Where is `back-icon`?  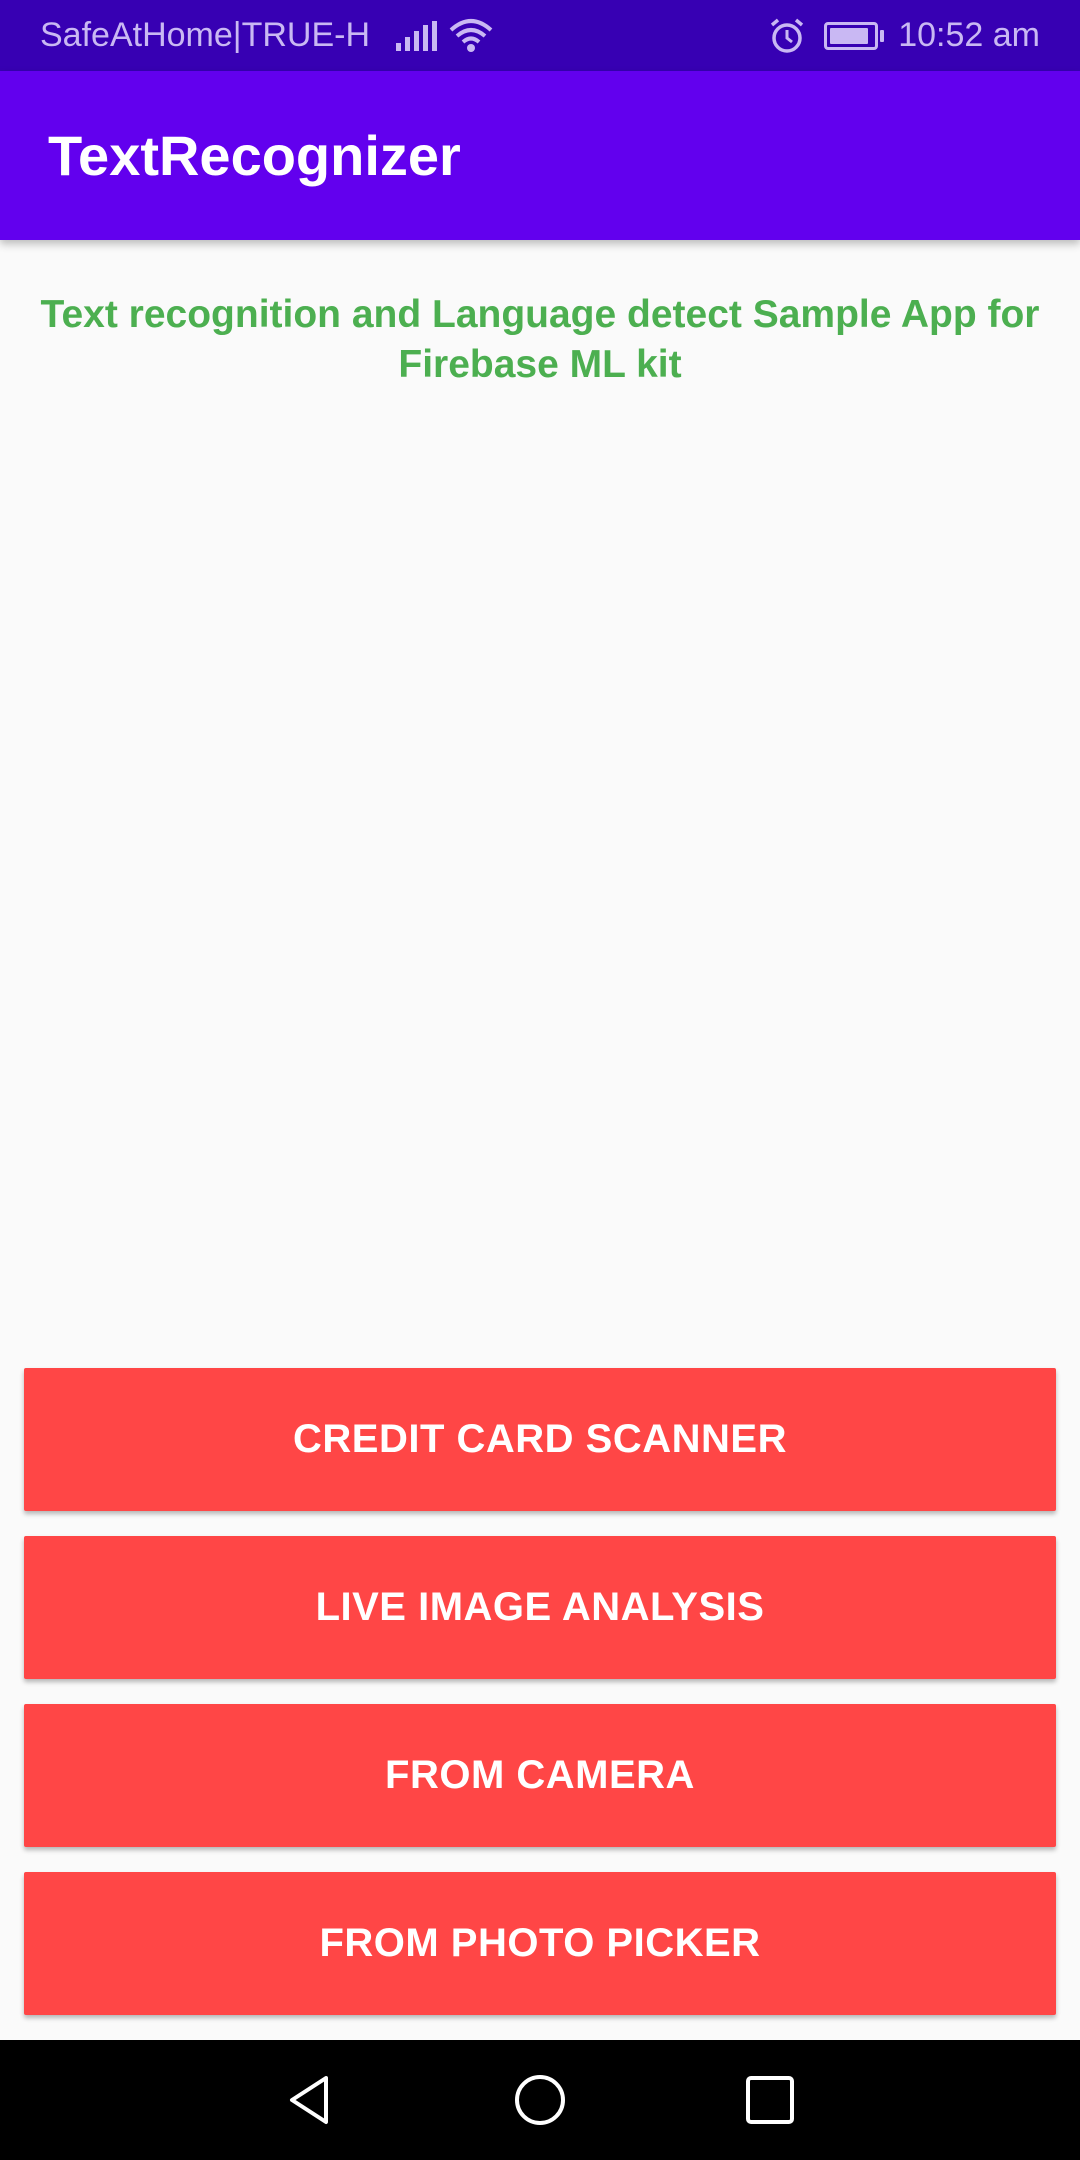 back-icon is located at coordinates (310, 2100).